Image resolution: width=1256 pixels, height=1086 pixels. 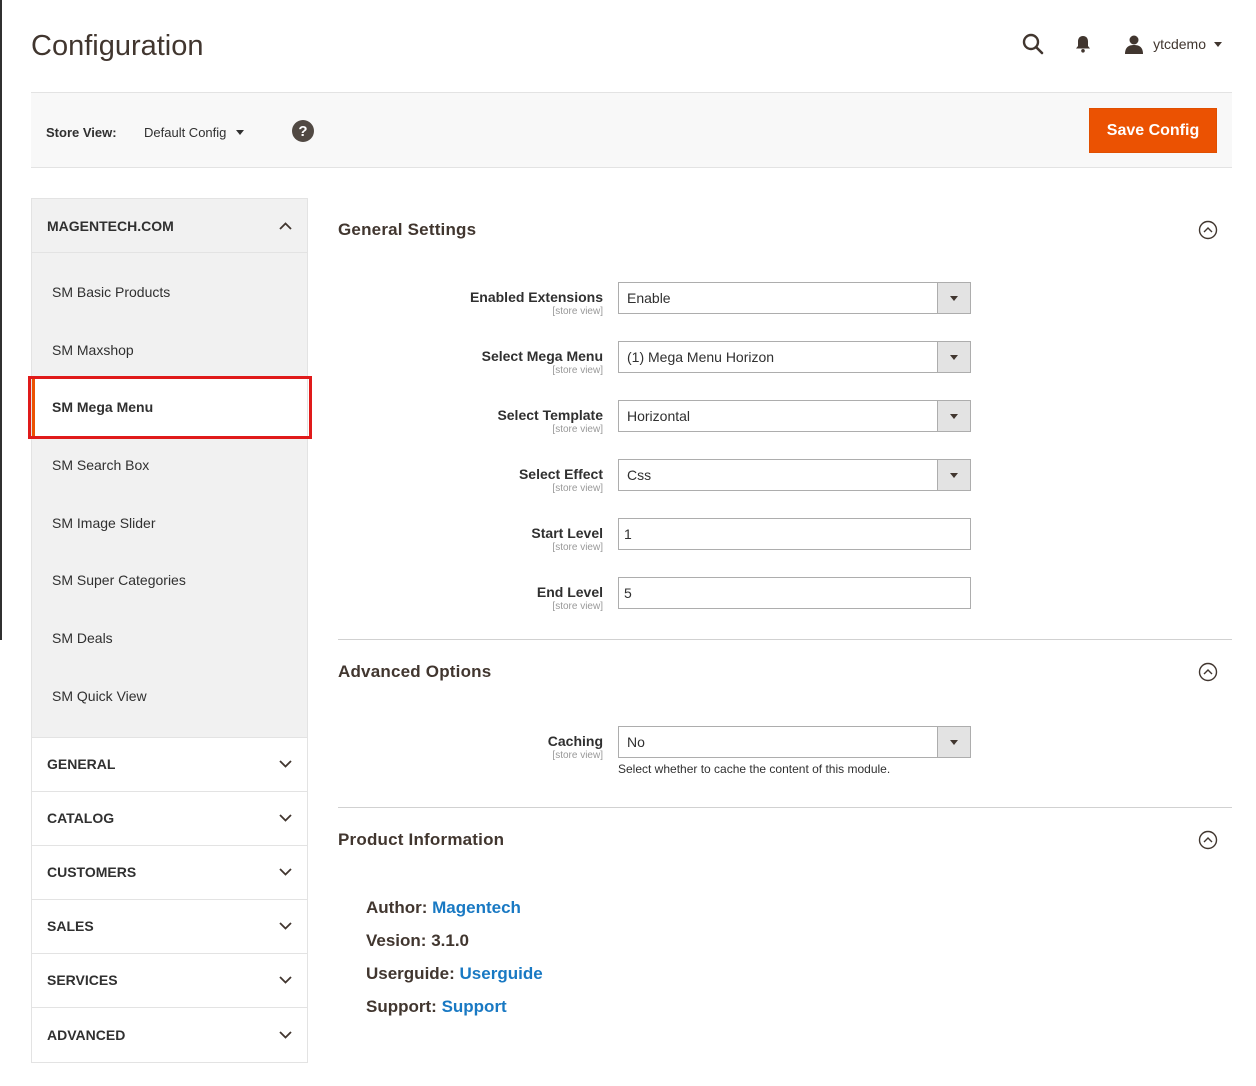 What do you see at coordinates (92, 872) in the screenshot?
I see `sidebar-section-label: CUSTOMERS` at bounding box center [92, 872].